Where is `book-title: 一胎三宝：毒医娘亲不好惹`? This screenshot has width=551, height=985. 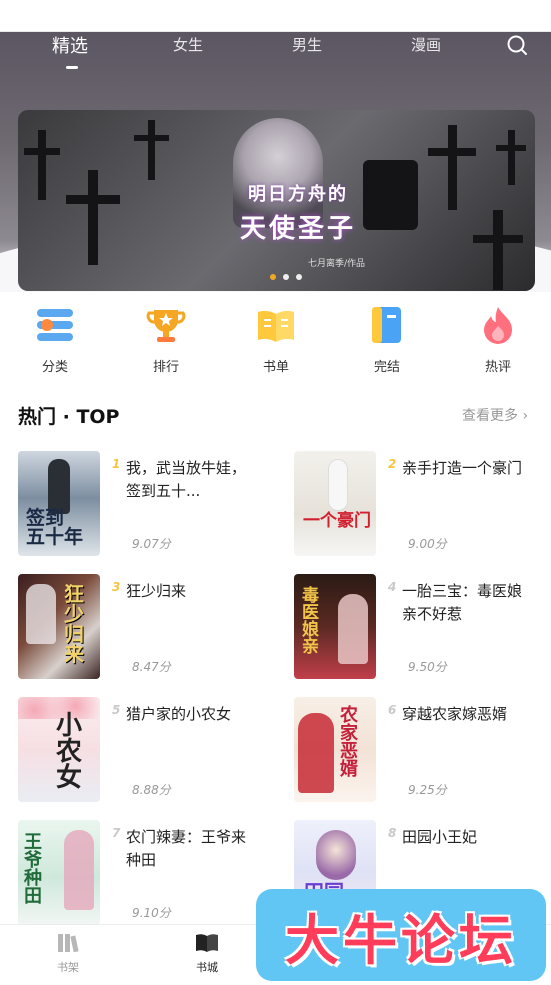
book-title: 一胎三宝：毒医娘亲不好惹 is located at coordinates (462, 602).